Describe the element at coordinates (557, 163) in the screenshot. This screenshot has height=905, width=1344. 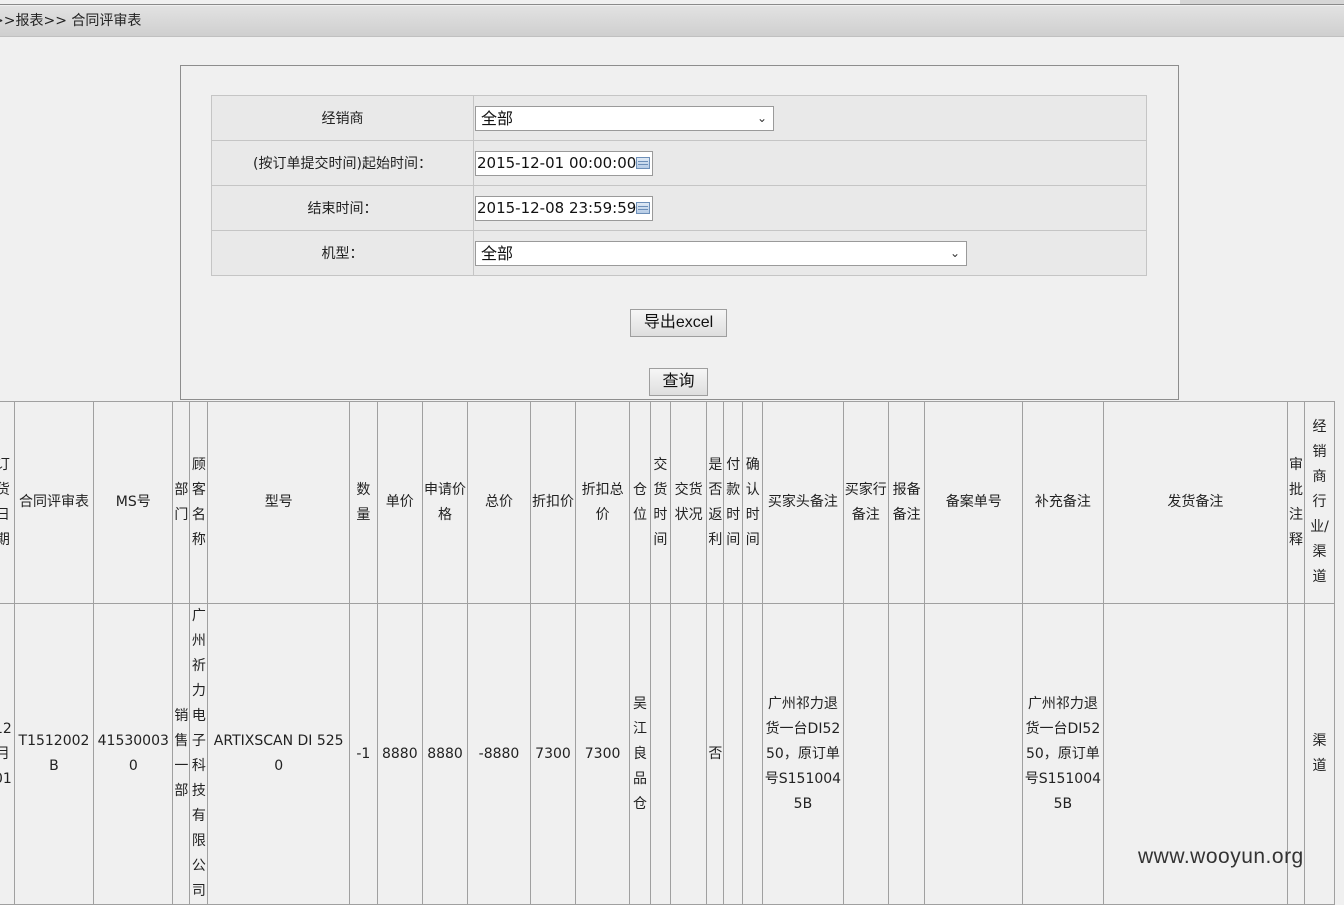
I see `start-time-value: 2015-12-01 00:00:00` at that location.